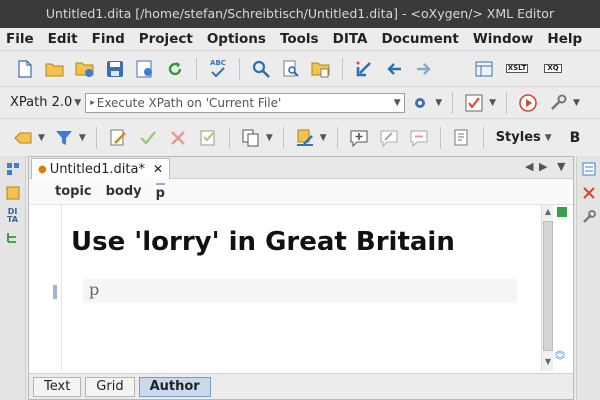 Image resolution: width=600 pixels, height=400 pixels. Describe the element at coordinates (589, 193) in the screenshot. I see `elements-view-icon` at that location.